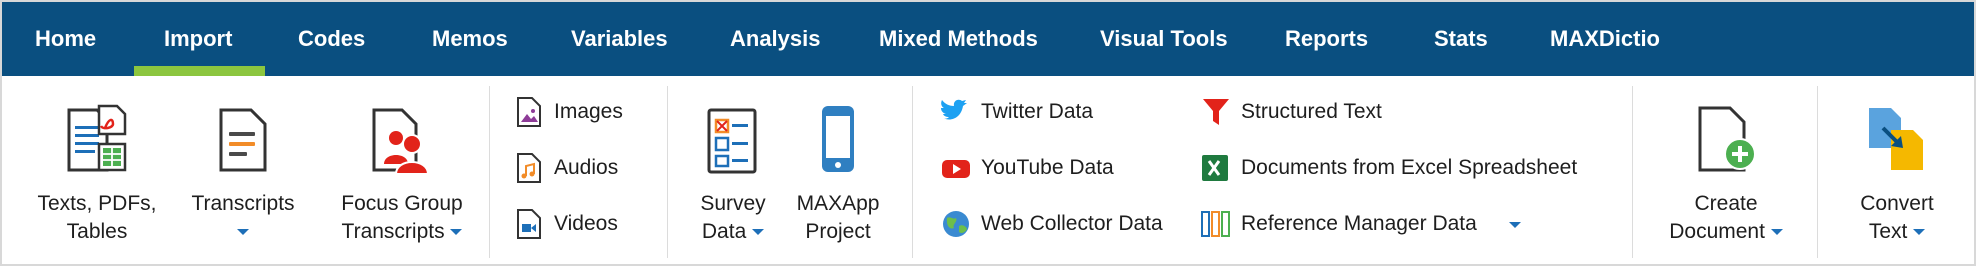 The width and height of the screenshot is (1976, 266). Describe the element at coordinates (331, 39) in the screenshot. I see `tab-codes: Codes` at that location.